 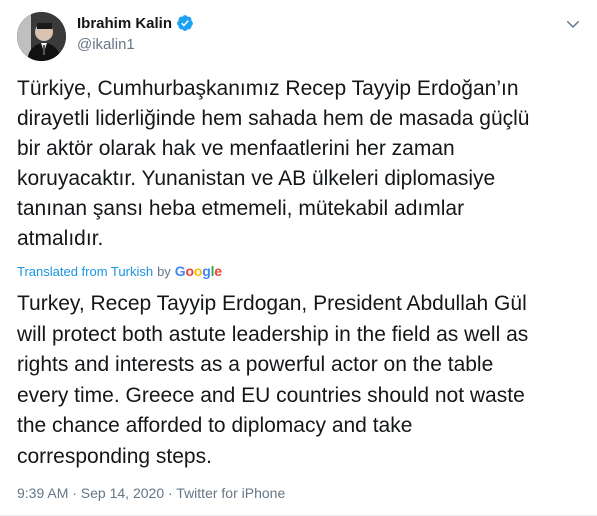 What do you see at coordinates (85, 271) in the screenshot?
I see `translated-from-link: Translated from Turkish` at bounding box center [85, 271].